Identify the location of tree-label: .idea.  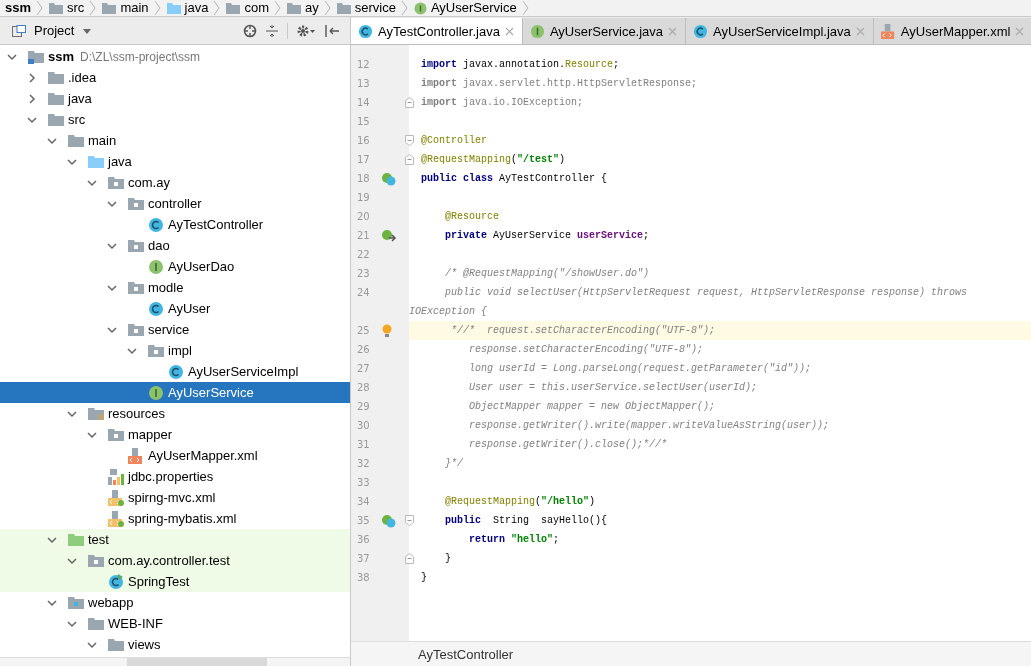
(82, 77).